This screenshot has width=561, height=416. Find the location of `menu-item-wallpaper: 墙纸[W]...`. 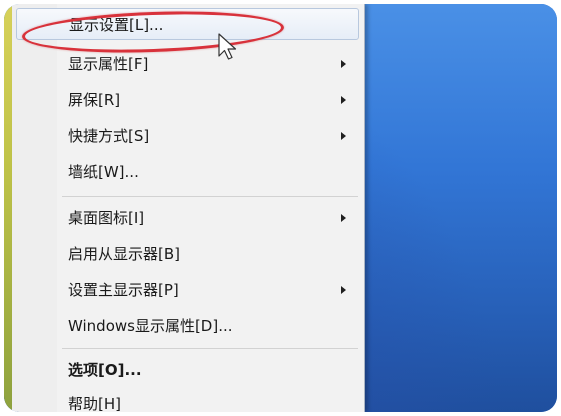

menu-item-wallpaper: 墙纸[W]... is located at coordinates (187, 172).